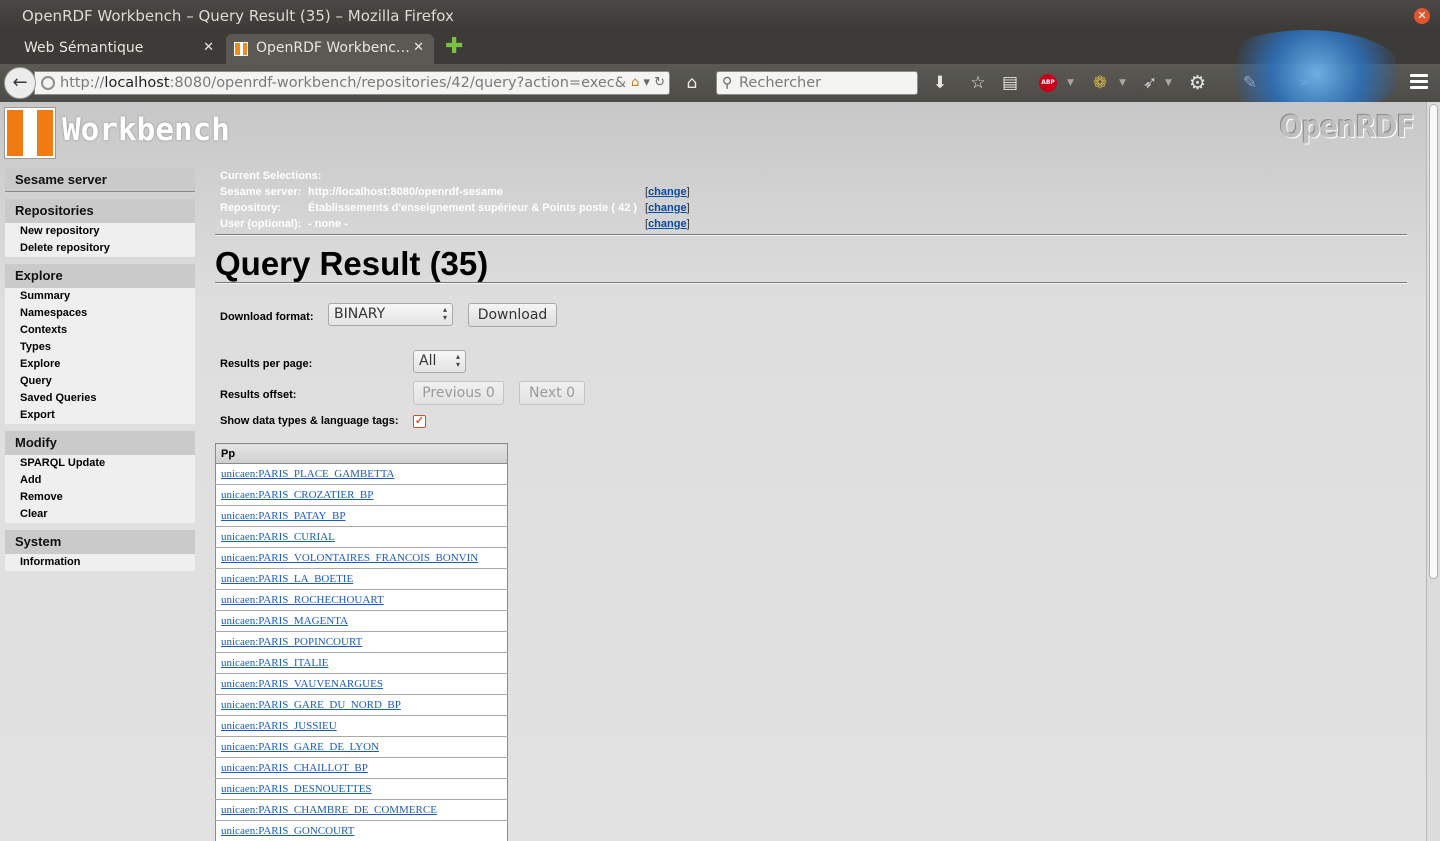  What do you see at coordinates (100, 231) in the screenshot?
I see `sidebar-item-new-repository: New repository` at bounding box center [100, 231].